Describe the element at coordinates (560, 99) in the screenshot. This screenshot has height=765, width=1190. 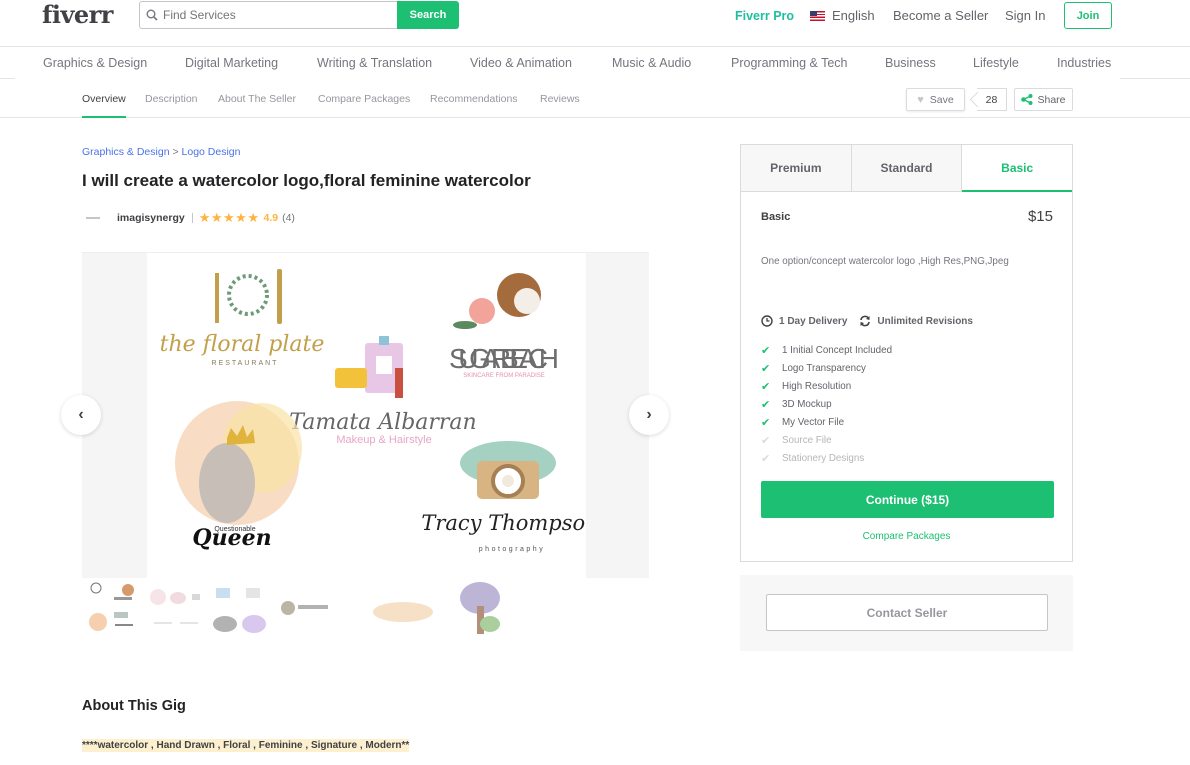
I see `subnav-reviews: Reviews` at that location.